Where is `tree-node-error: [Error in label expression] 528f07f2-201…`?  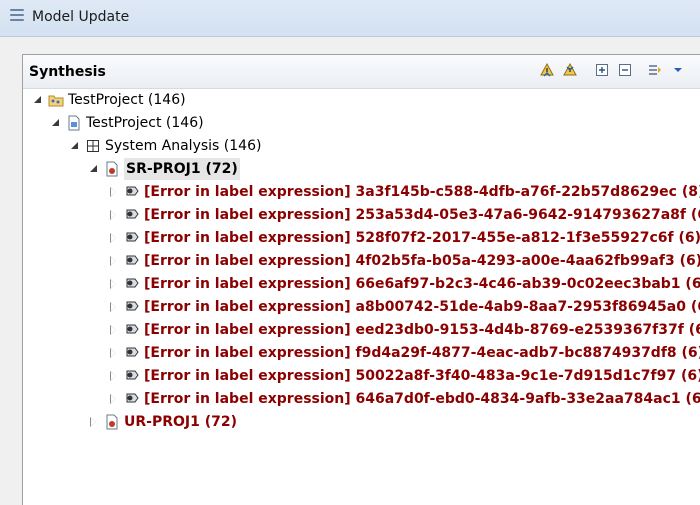 tree-node-error: [Error in label expression] 528f07f2-201… is located at coordinates (404, 238).